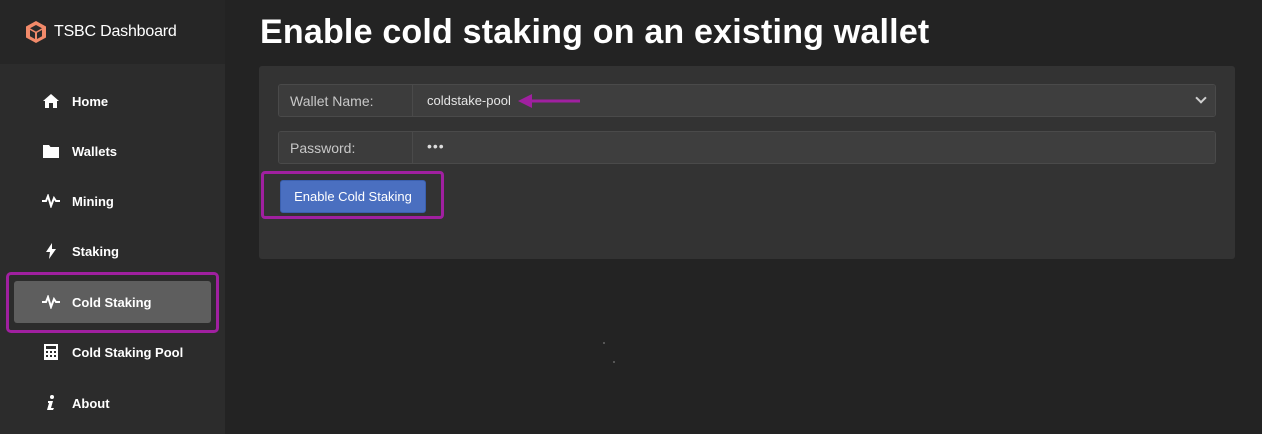 The width and height of the screenshot is (1262, 434). What do you see at coordinates (51, 151) in the screenshot?
I see `folder-icon` at bounding box center [51, 151].